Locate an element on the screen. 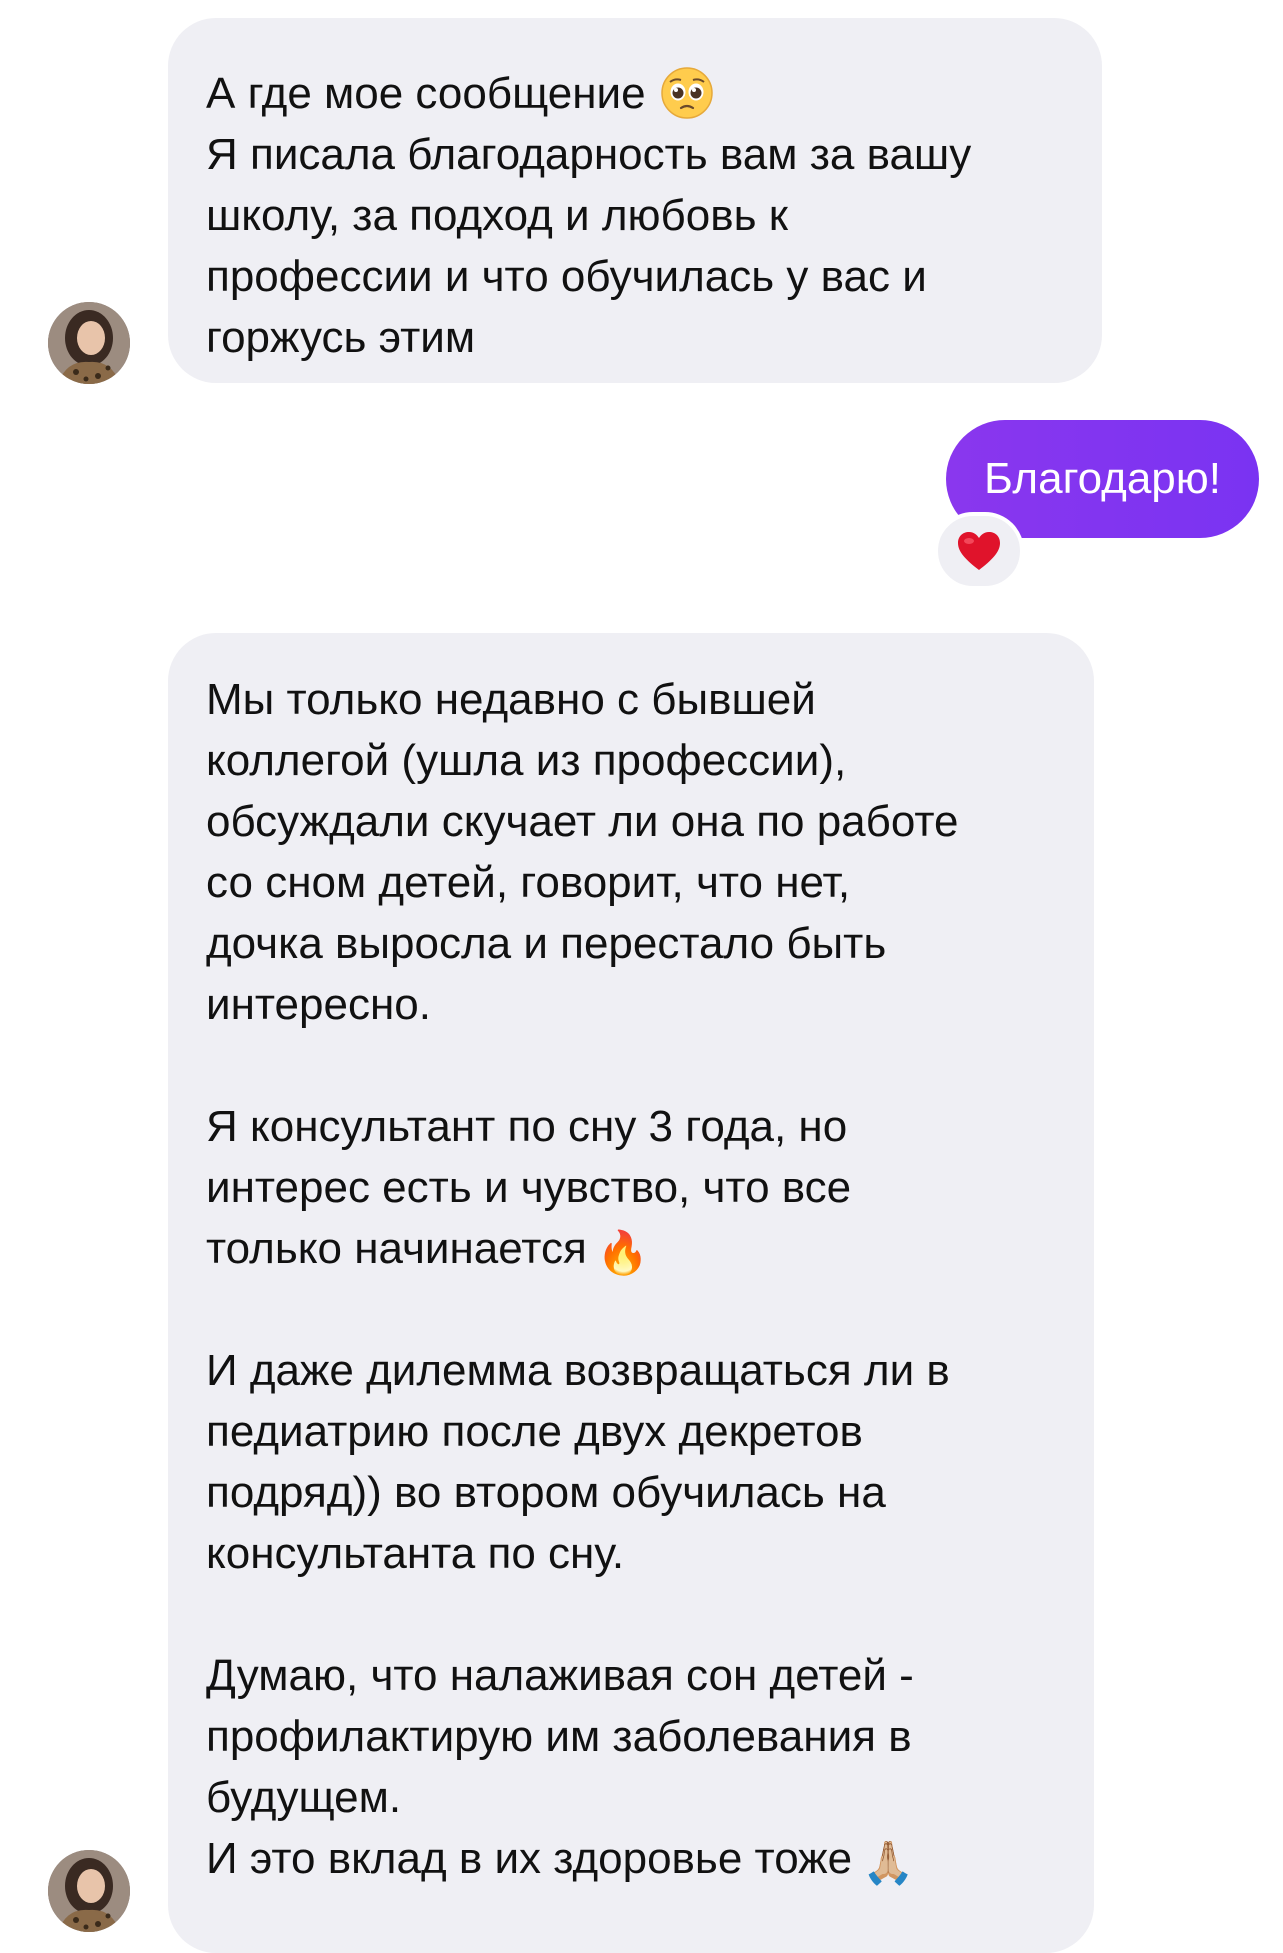  contact-avatar is located at coordinates (89, 343).